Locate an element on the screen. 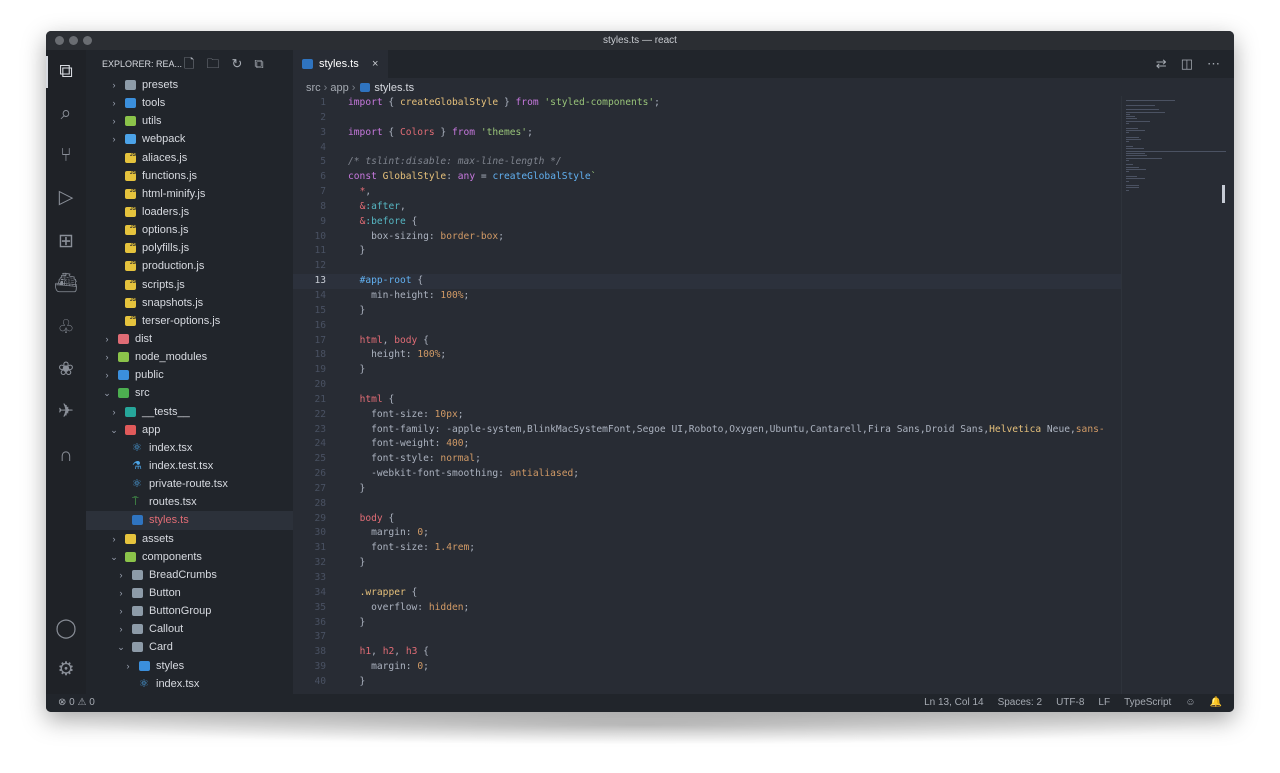 This screenshot has height=773, width=1280. search-icon: ⌕ is located at coordinates (66, 114).